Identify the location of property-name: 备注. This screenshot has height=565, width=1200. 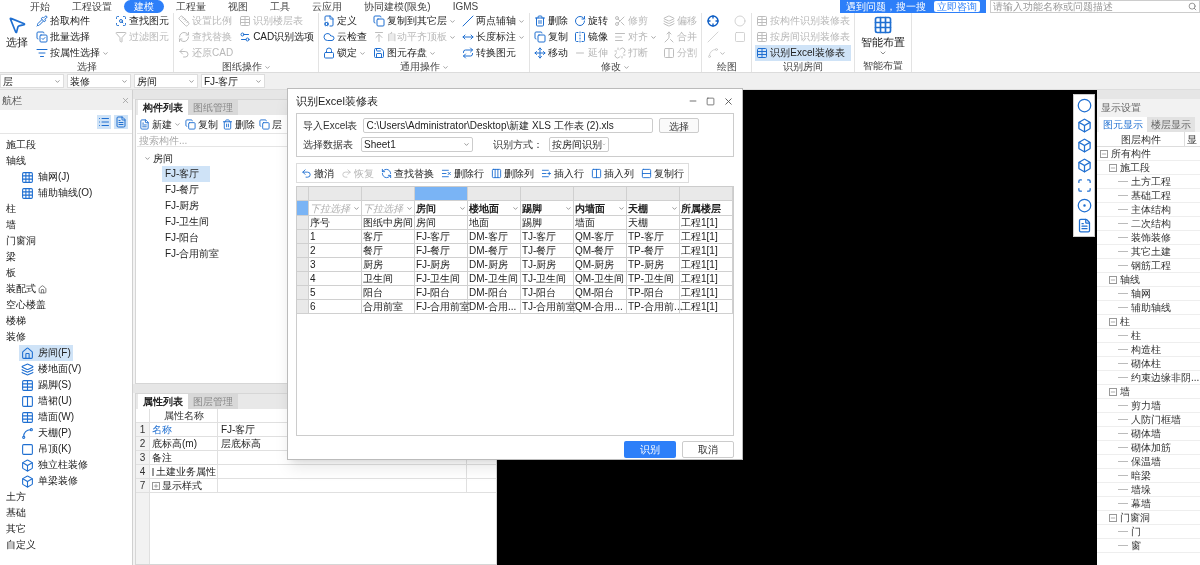
(162, 457).